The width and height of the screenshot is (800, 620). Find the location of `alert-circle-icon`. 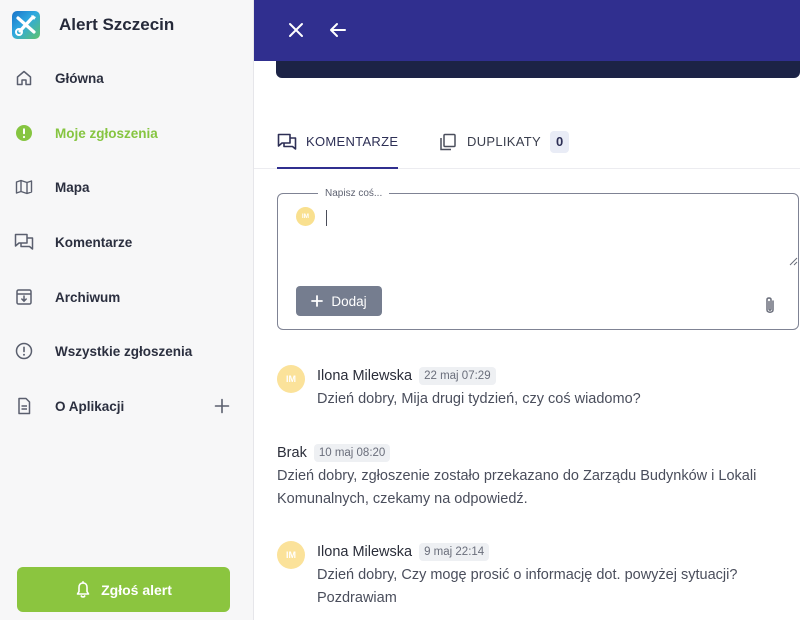

alert-circle-icon is located at coordinates (24, 351).